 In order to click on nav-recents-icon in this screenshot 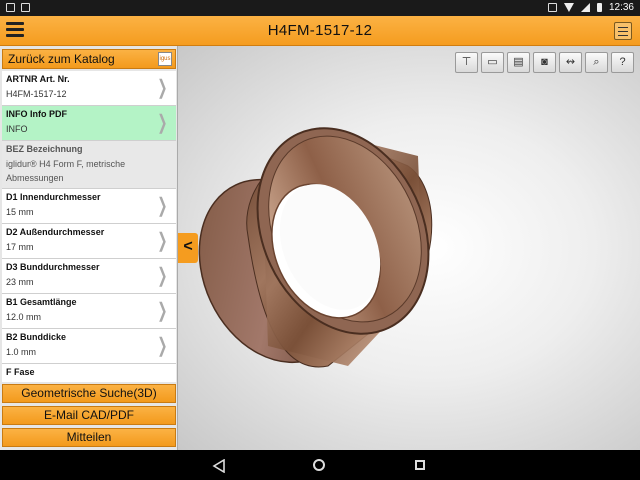, I will do `click(420, 465)`.